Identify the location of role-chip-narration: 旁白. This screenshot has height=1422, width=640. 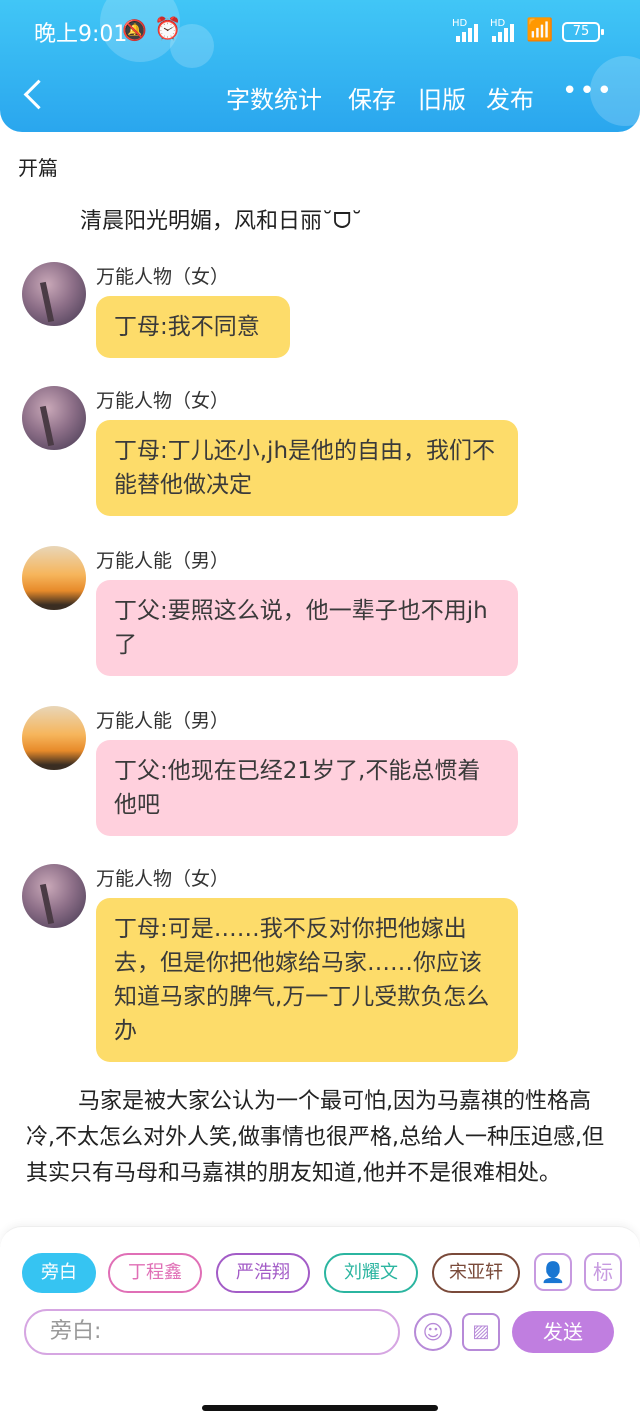
(59, 1273).